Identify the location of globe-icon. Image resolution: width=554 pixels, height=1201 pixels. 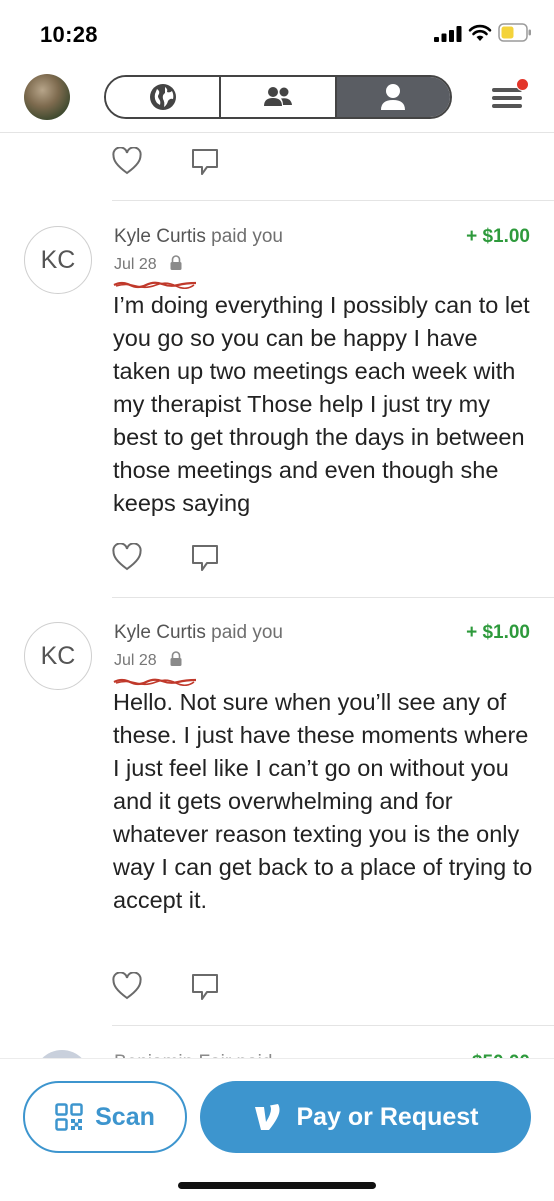
(162, 97).